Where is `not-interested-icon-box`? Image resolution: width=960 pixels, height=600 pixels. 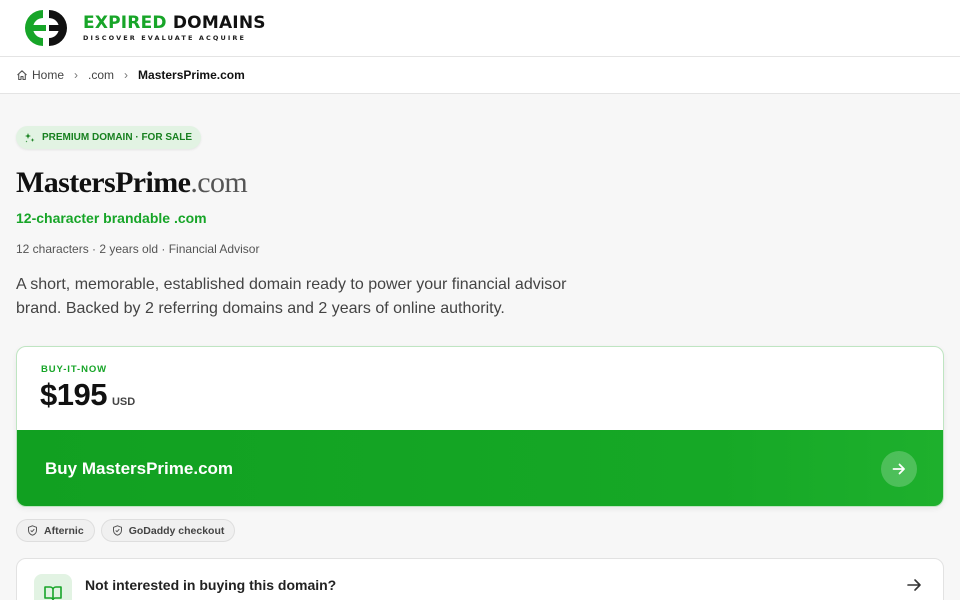 not-interested-icon-box is located at coordinates (53, 587).